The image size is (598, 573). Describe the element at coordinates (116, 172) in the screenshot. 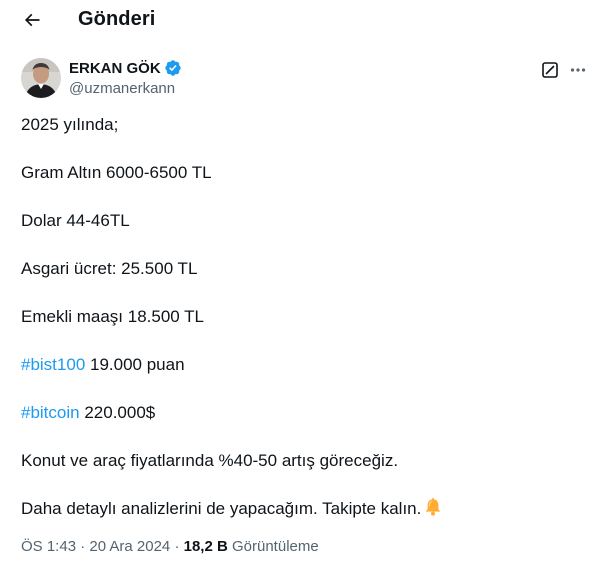

I see `tweet-line: Gram Altın 6000-6500 TL` at that location.